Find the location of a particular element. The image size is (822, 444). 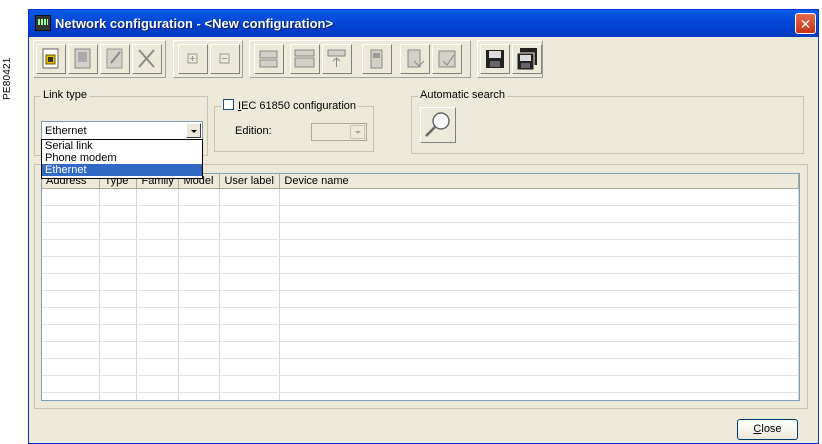

device-button is located at coordinates (83, 59).